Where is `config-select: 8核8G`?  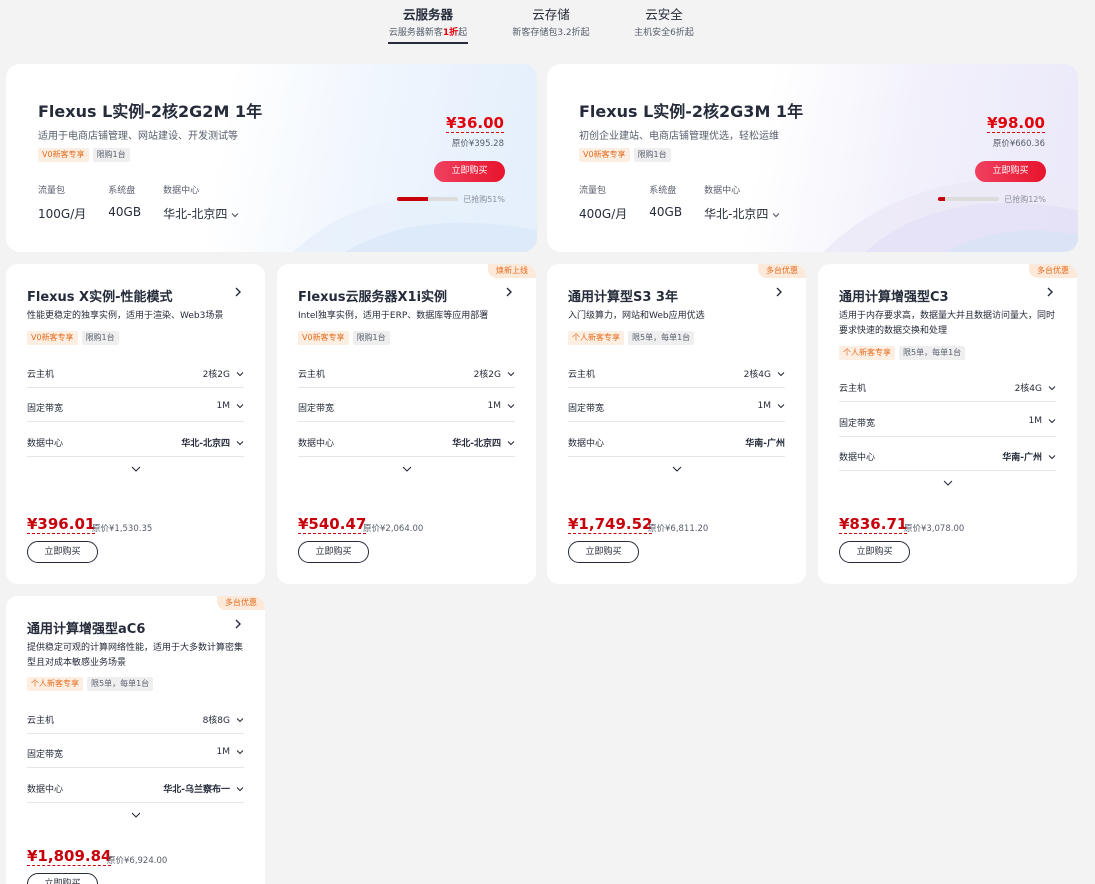
config-select: 8核8G is located at coordinates (223, 719).